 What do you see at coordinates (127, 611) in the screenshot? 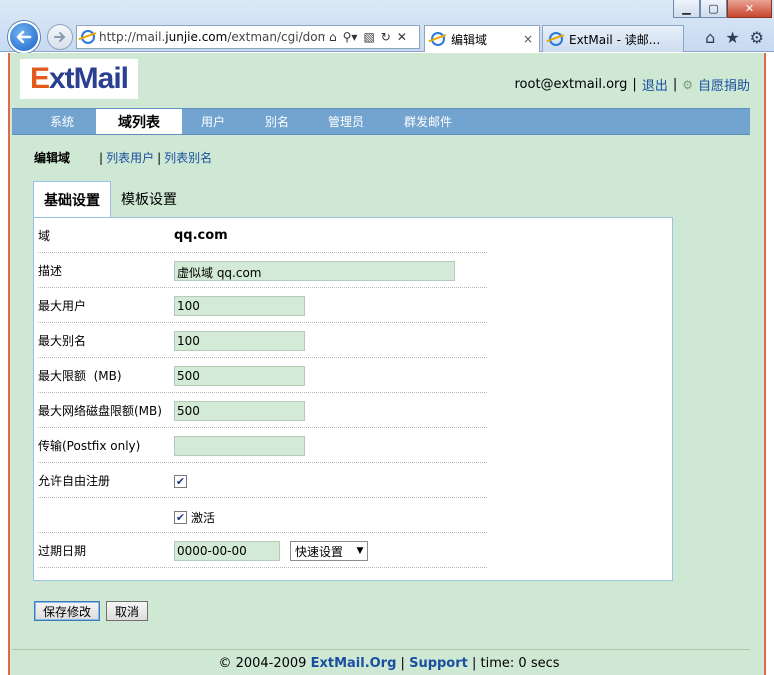
I see `cancel-button: 取消` at bounding box center [127, 611].